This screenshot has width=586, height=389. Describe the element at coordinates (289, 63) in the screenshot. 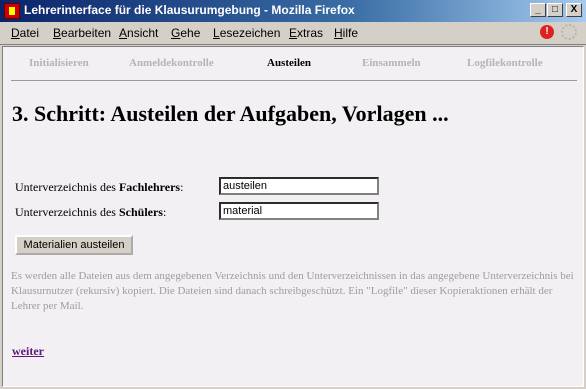

I see `step-austeilen: Austeilen` at that location.